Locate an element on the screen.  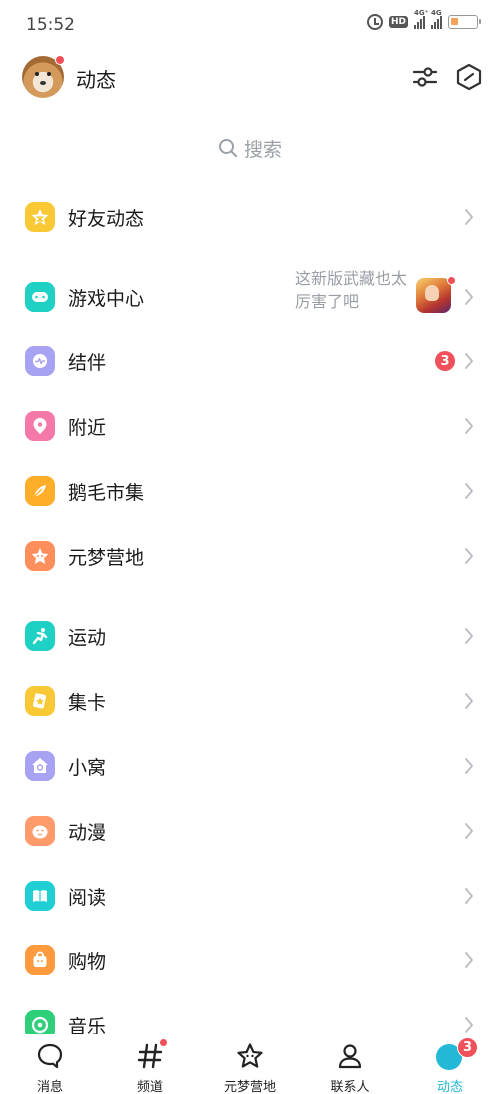
friends-star-icon is located at coordinates (40, 217).